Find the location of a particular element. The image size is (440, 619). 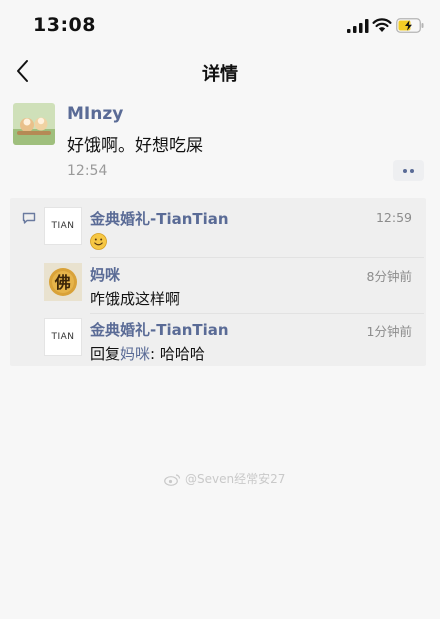

wifi-icon is located at coordinates (382, 25).